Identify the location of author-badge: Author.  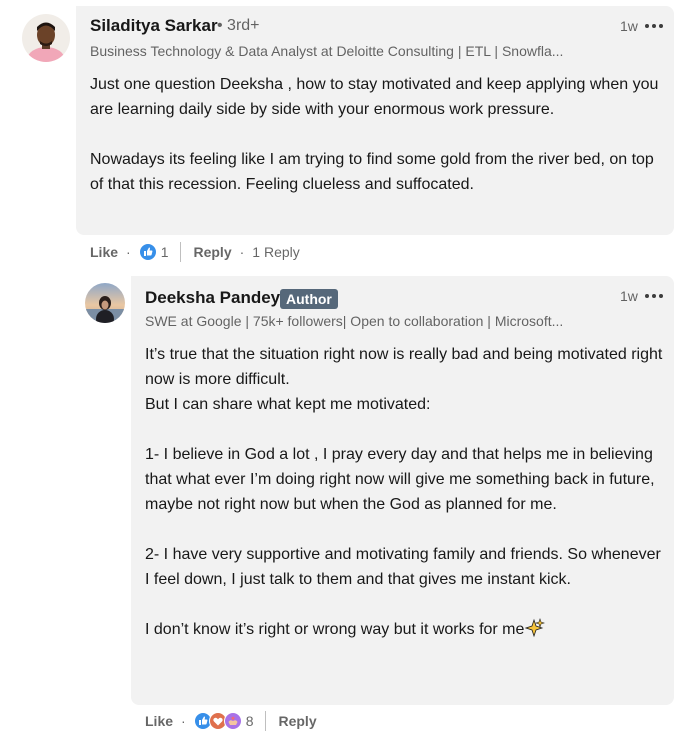
(309, 299).